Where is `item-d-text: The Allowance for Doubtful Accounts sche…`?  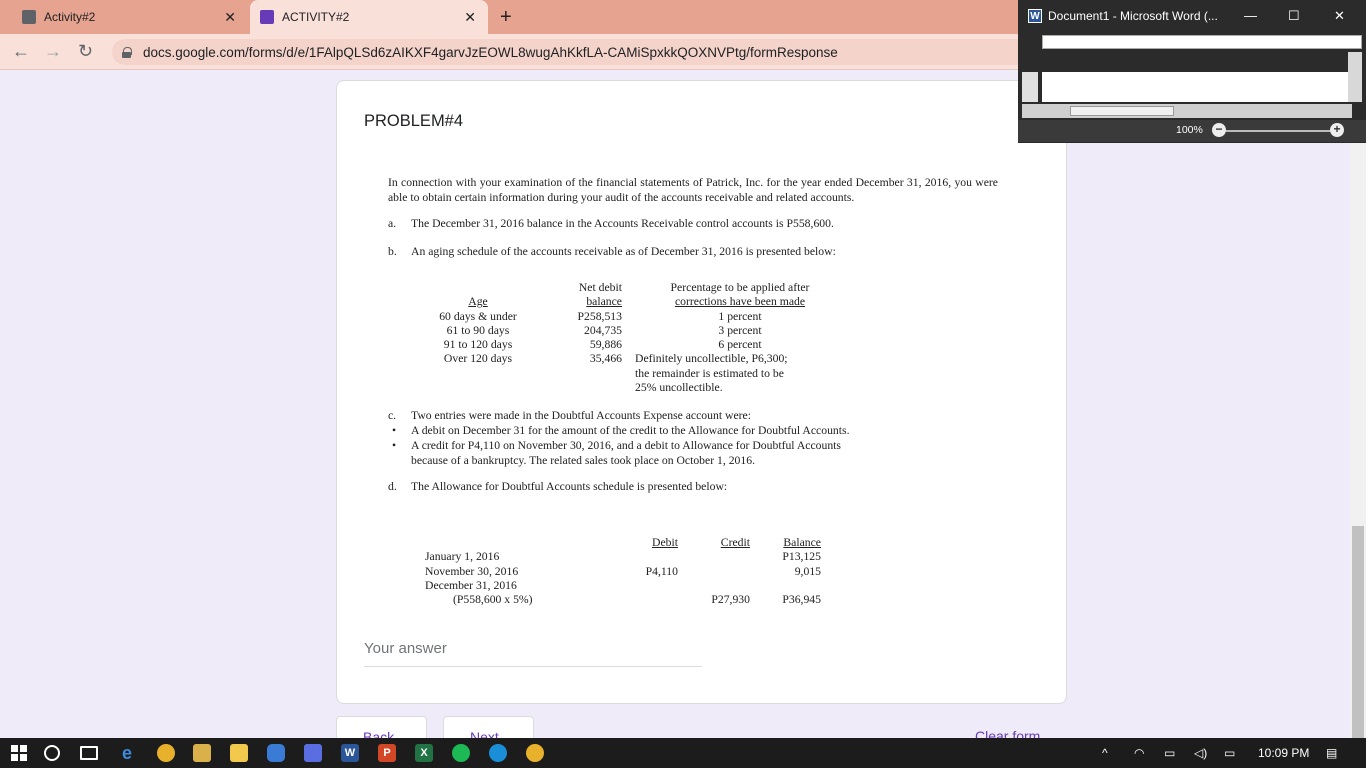 item-d-text: The Allowance for Doubtful Accounts sche… is located at coordinates (569, 486).